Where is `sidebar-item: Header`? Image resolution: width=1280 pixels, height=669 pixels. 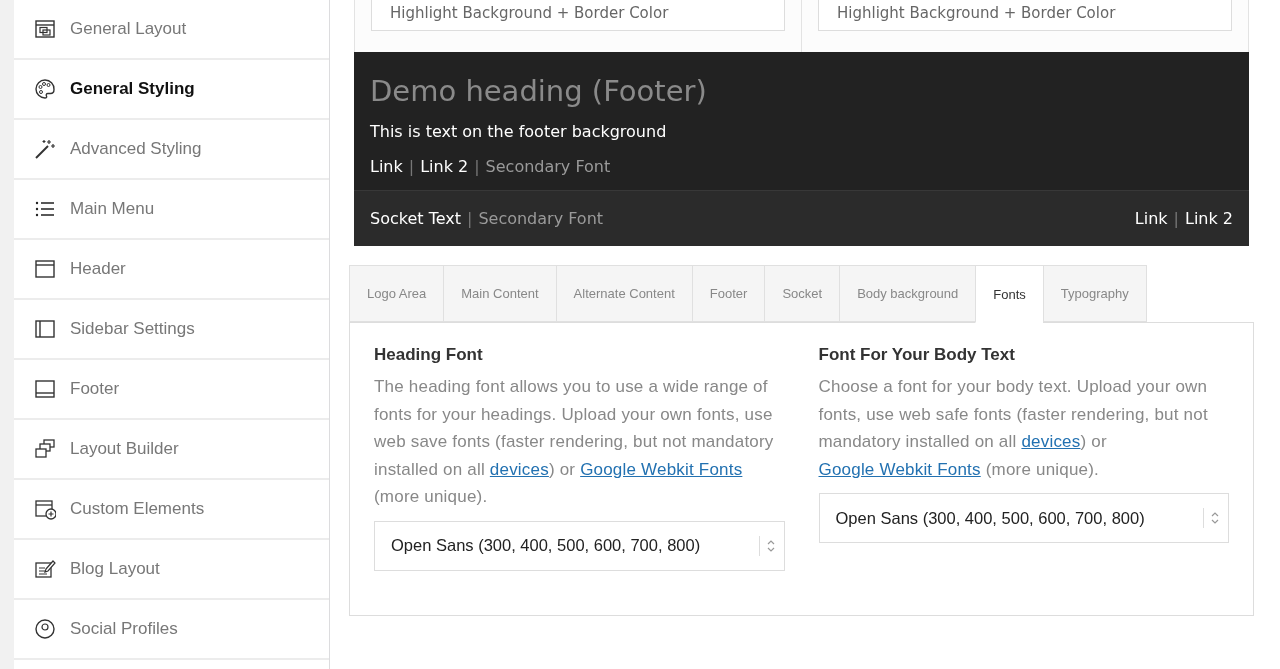 sidebar-item: Header is located at coordinates (171, 270).